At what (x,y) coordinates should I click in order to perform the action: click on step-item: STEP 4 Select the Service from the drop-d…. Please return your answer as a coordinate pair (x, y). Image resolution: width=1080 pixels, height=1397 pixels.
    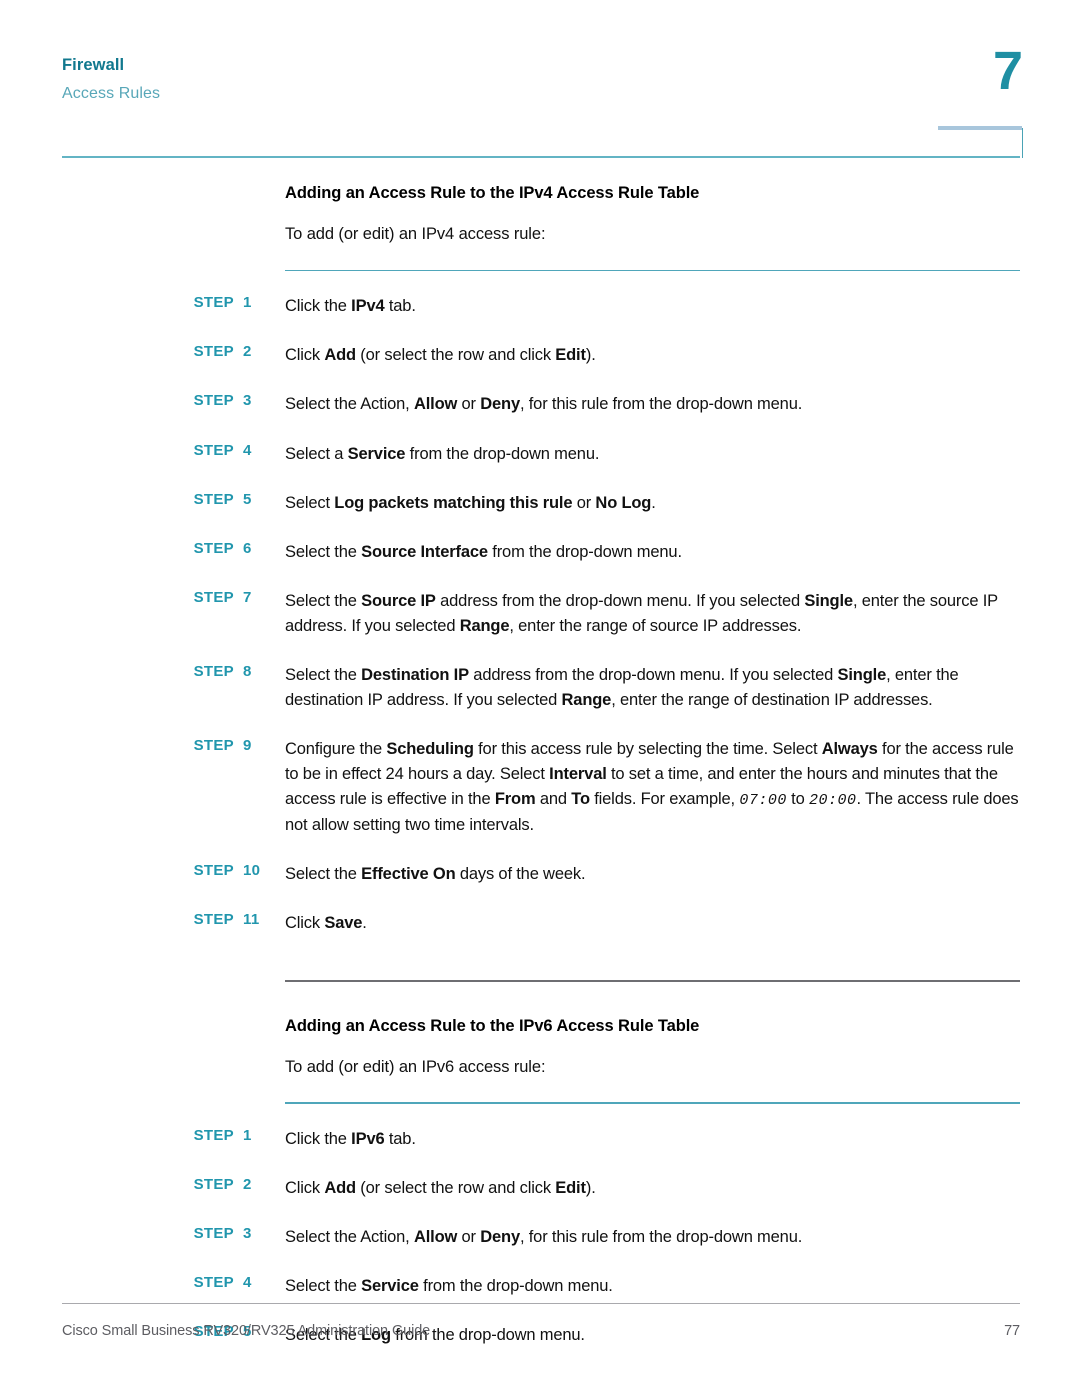
    Looking at the image, I should click on (540, 1286).